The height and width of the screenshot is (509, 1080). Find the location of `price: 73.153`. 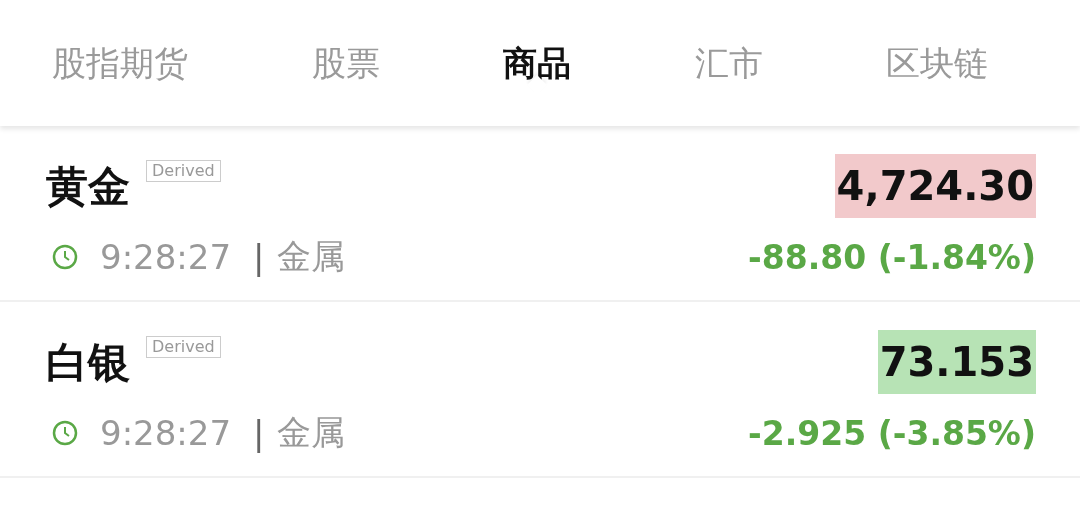

price: 73.153 is located at coordinates (956, 362).